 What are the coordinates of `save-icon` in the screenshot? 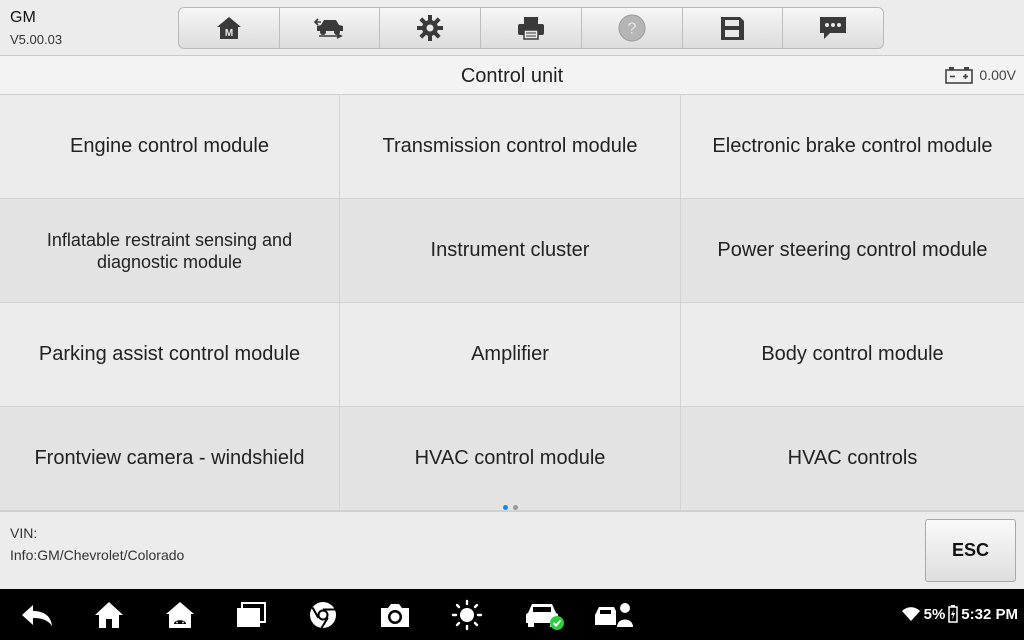 It's located at (733, 28).